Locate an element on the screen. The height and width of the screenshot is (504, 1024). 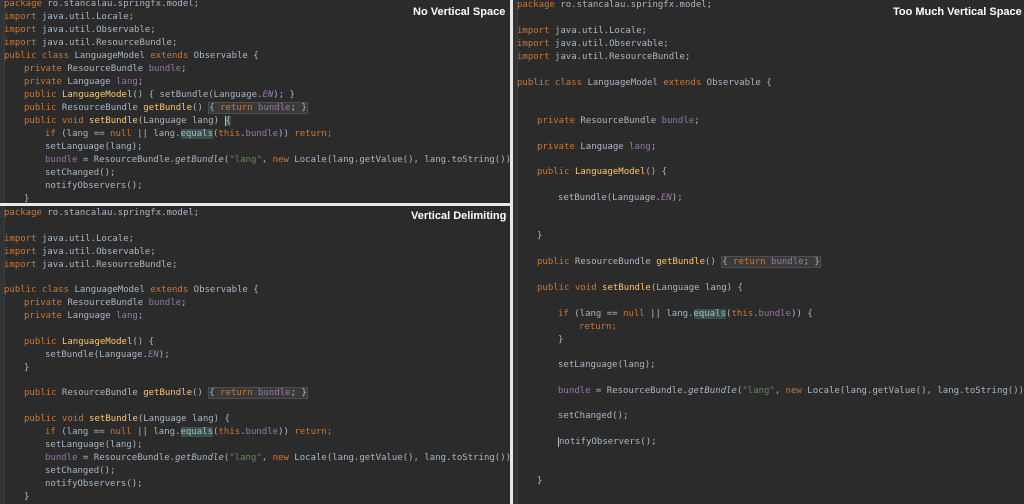
text-caret: { is located at coordinates (227, 121).